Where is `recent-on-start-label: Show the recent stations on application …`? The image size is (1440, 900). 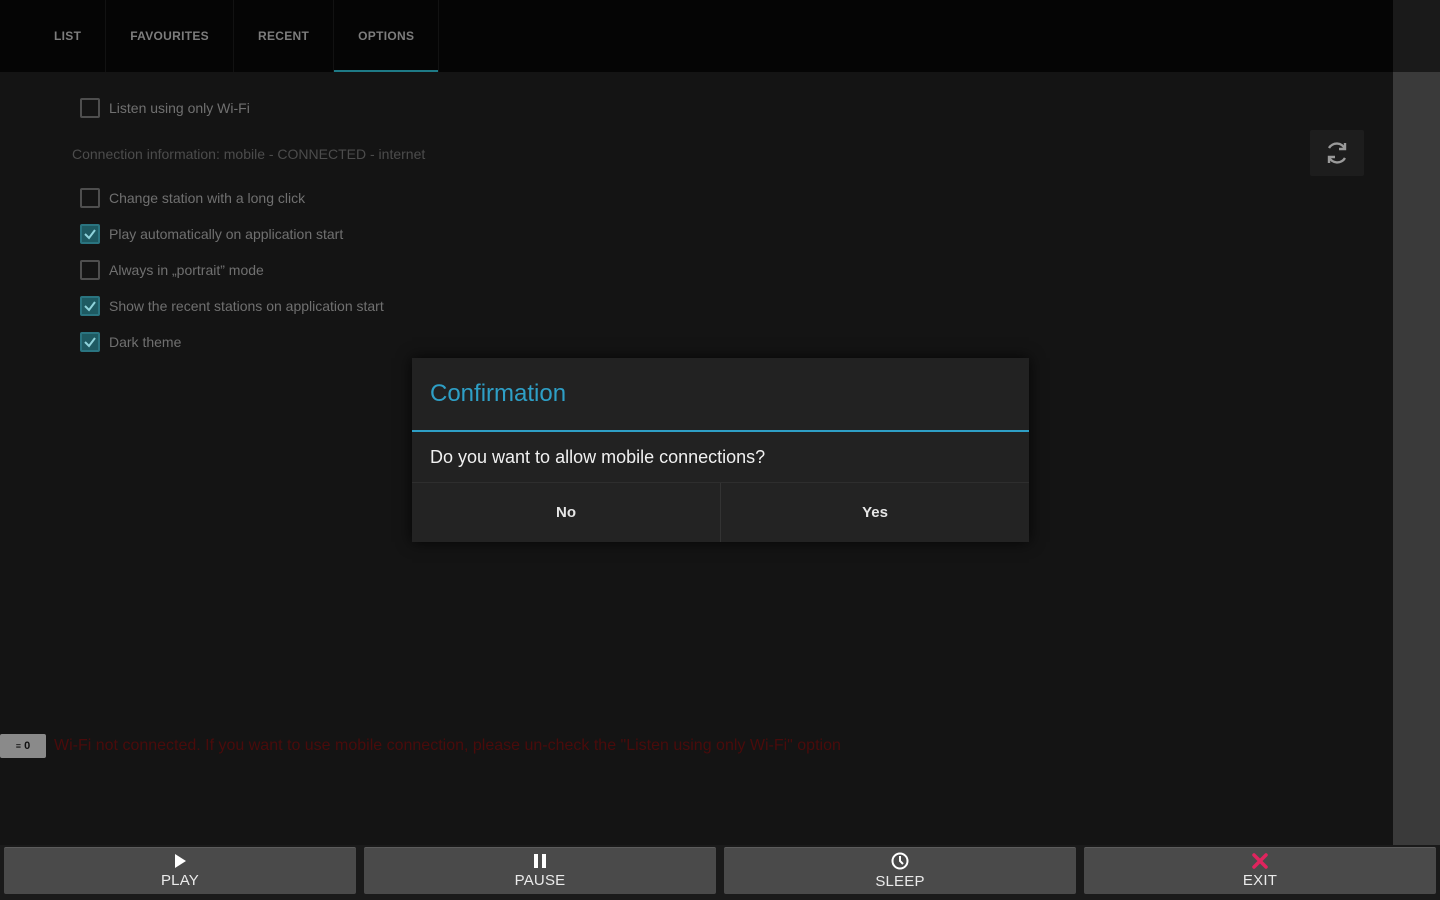
recent-on-start-label: Show the recent stations on application … is located at coordinates (246, 306).